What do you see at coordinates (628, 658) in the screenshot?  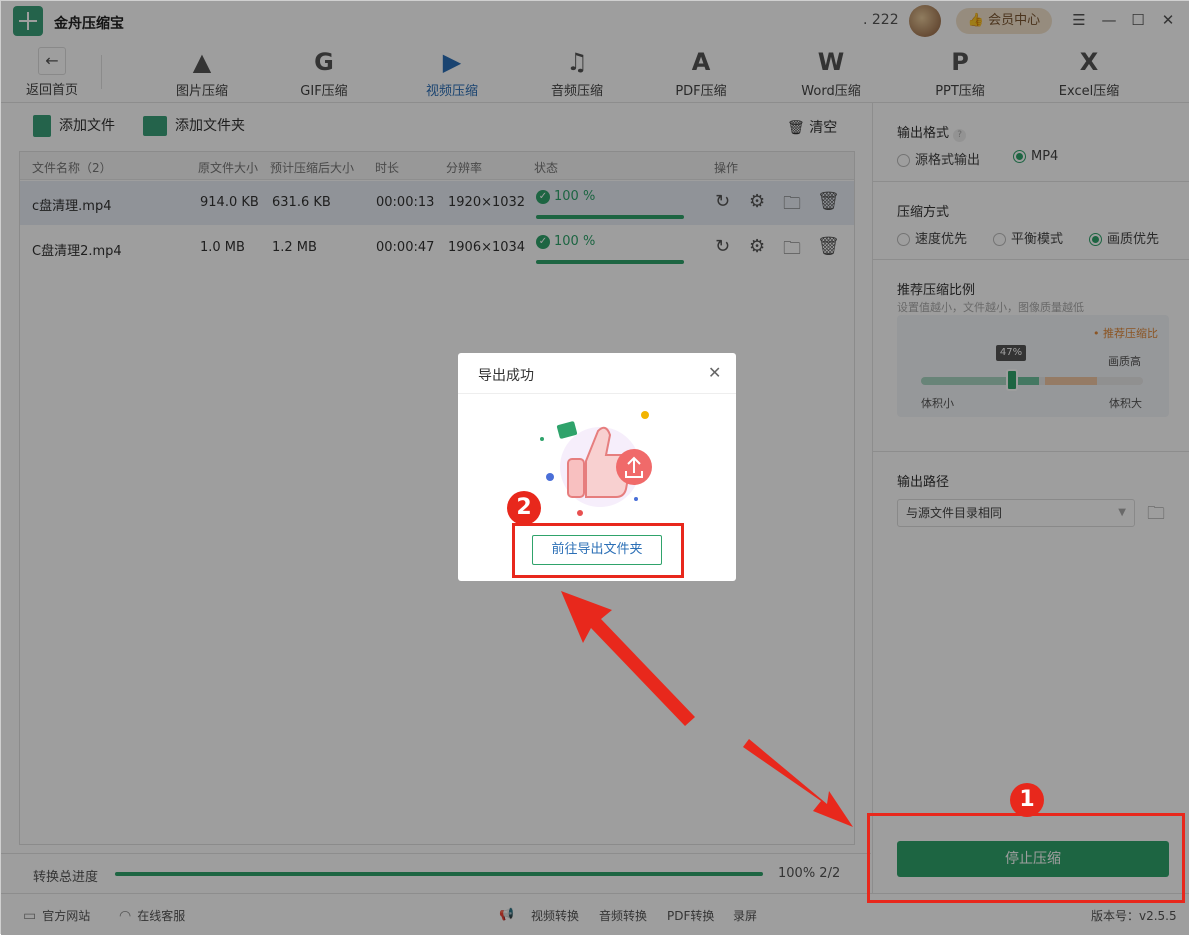 I see `arrow-to-dialog` at bounding box center [628, 658].